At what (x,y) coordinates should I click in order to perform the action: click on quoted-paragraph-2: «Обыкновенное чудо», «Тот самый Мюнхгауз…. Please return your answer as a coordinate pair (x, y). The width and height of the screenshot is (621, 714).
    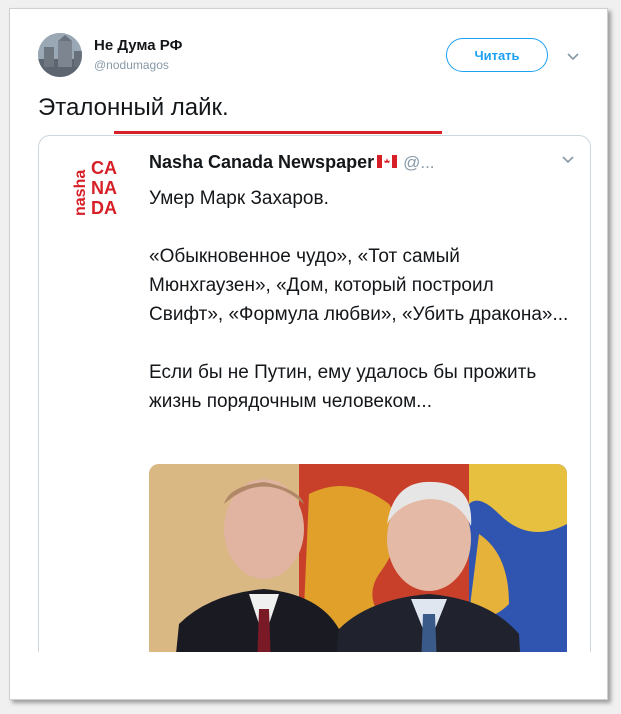
    Looking at the image, I should click on (359, 285).